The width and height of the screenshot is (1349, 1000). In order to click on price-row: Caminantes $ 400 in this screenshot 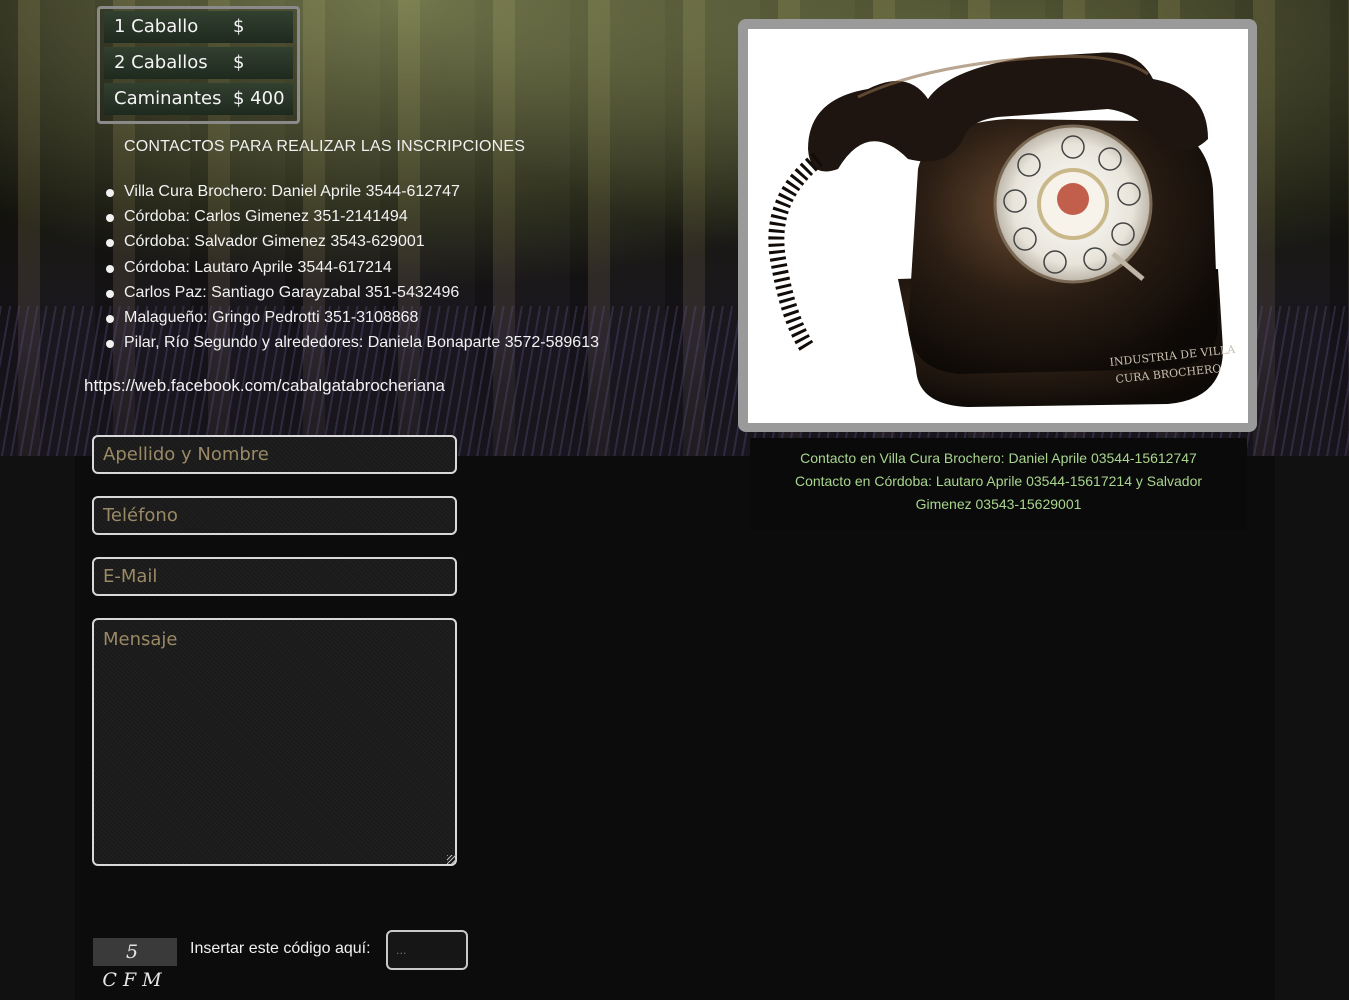, I will do `click(198, 99)`.